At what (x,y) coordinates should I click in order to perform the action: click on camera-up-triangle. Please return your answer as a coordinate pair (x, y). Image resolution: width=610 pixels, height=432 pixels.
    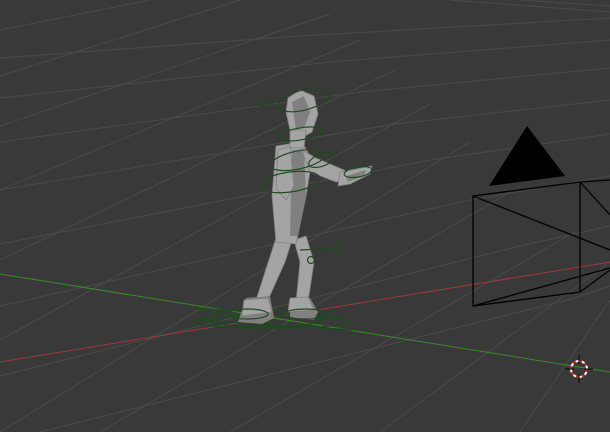
    Looking at the image, I should click on (527, 156).